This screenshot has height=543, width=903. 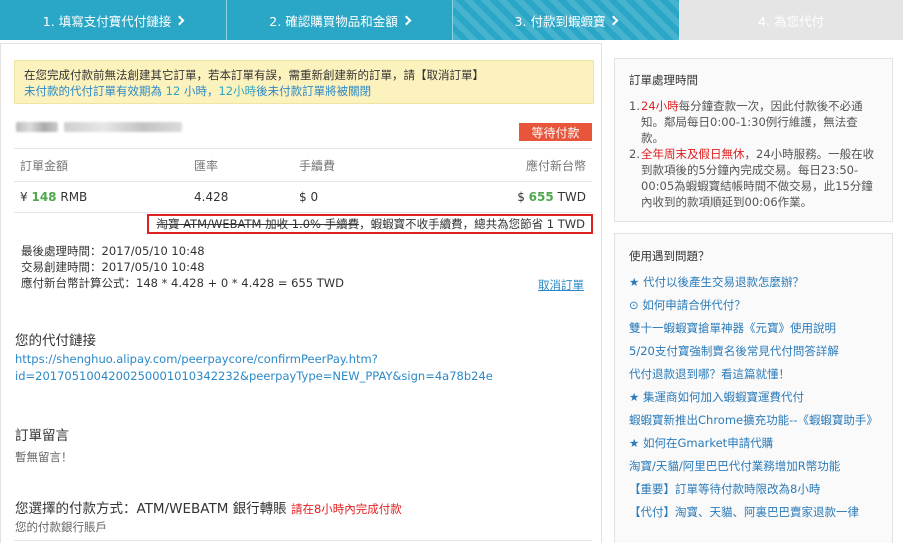 What do you see at coordinates (42, 436) in the screenshot?
I see `message-title: 訂單留言` at bounding box center [42, 436].